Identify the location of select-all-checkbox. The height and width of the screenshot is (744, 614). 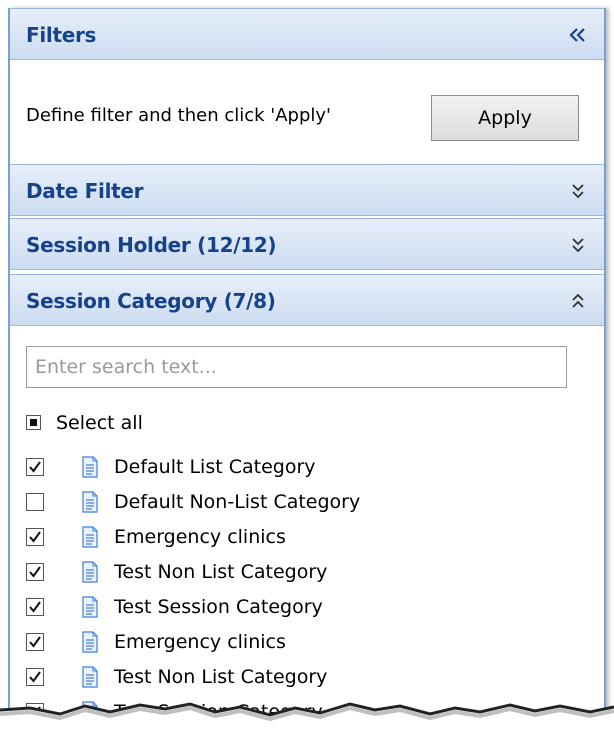
(33, 422).